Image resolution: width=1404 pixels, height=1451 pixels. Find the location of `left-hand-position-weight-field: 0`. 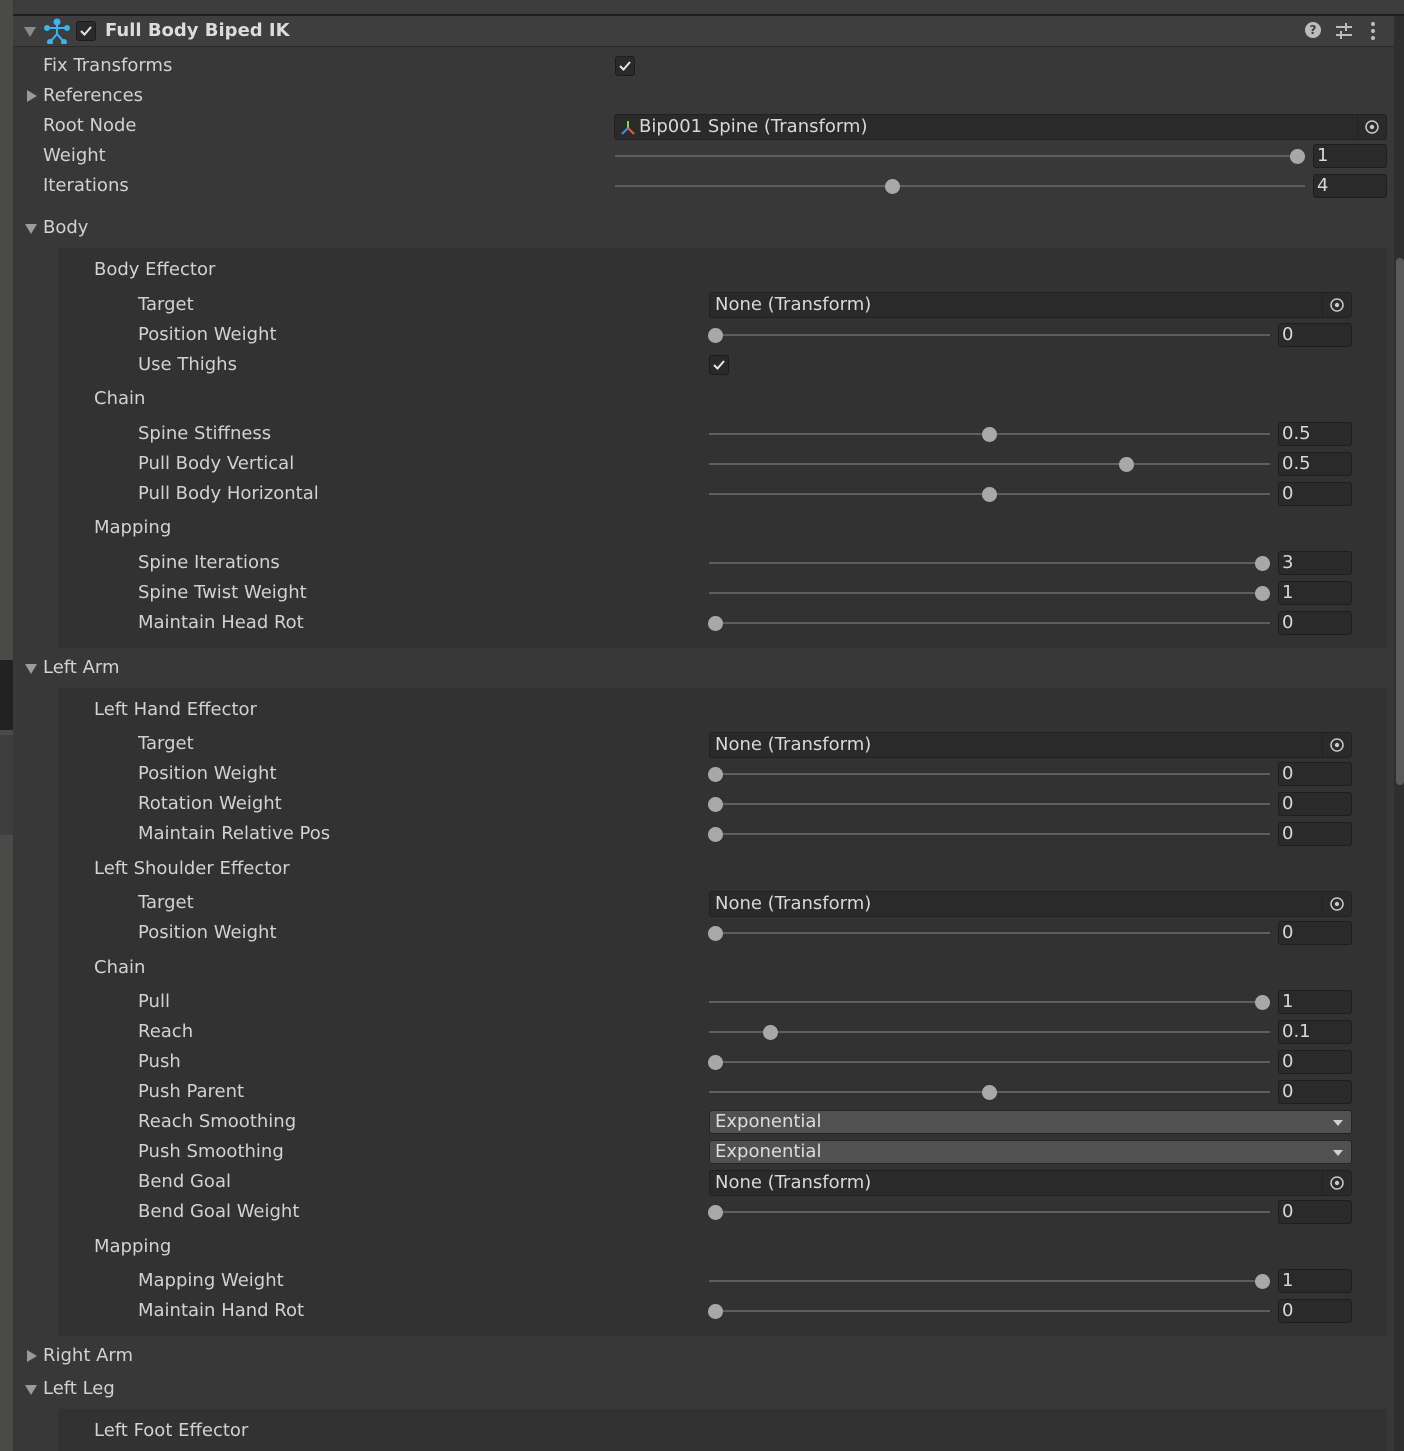

left-hand-position-weight-field: 0 is located at coordinates (1315, 774).